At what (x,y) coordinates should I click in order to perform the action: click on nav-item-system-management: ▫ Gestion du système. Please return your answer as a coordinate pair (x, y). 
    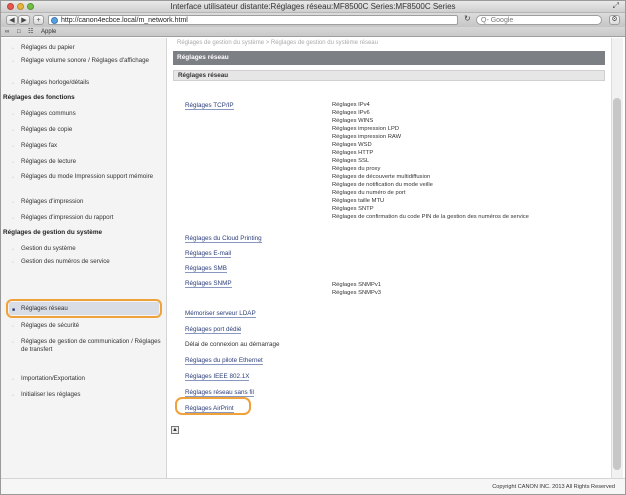
    Looking at the image, I should click on (87, 249).